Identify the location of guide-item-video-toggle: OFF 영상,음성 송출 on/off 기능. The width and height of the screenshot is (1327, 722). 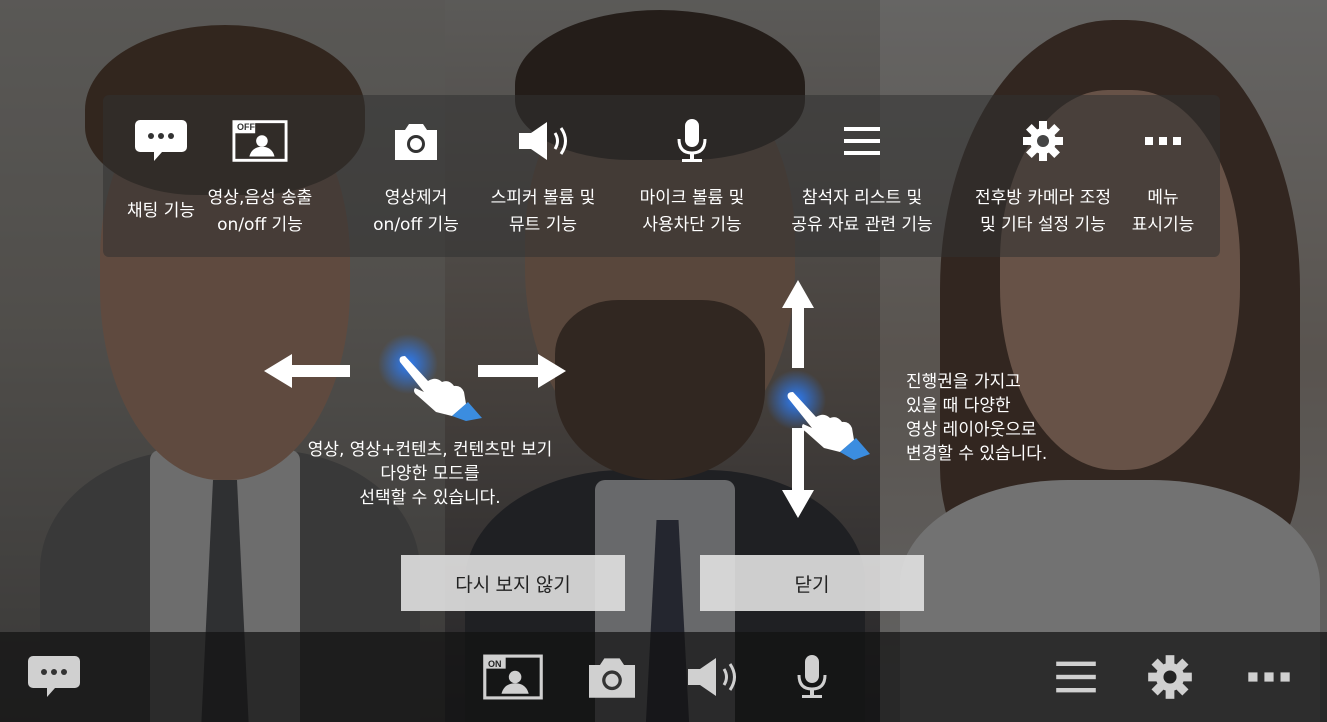
(260, 176).